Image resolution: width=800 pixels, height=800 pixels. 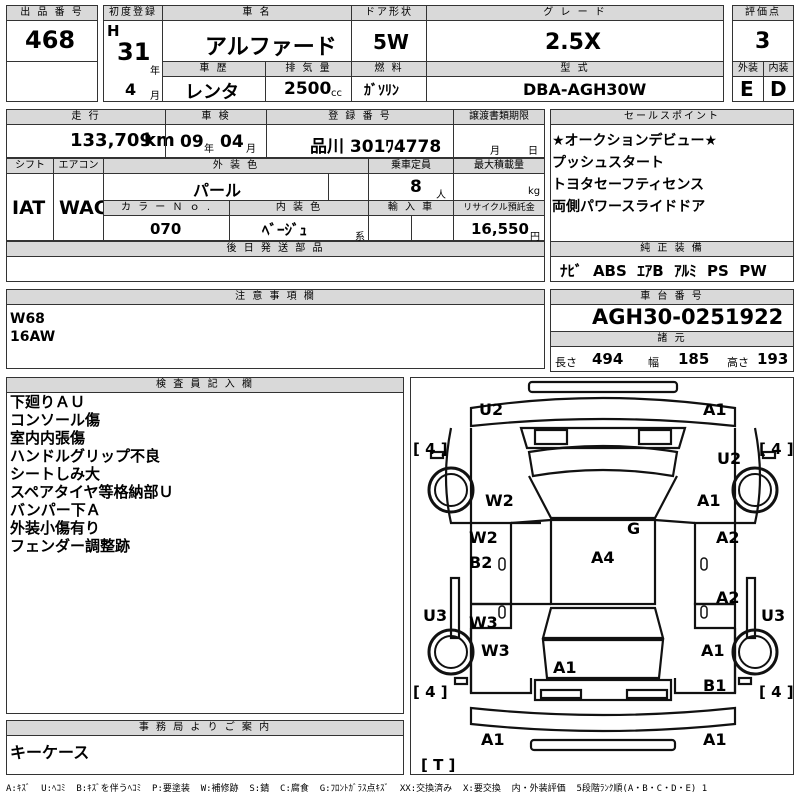 What do you see at coordinates (205, 728) in the screenshot?
I see `office-label: 事 務 局 よ り ご 案 内` at bounding box center [205, 728].